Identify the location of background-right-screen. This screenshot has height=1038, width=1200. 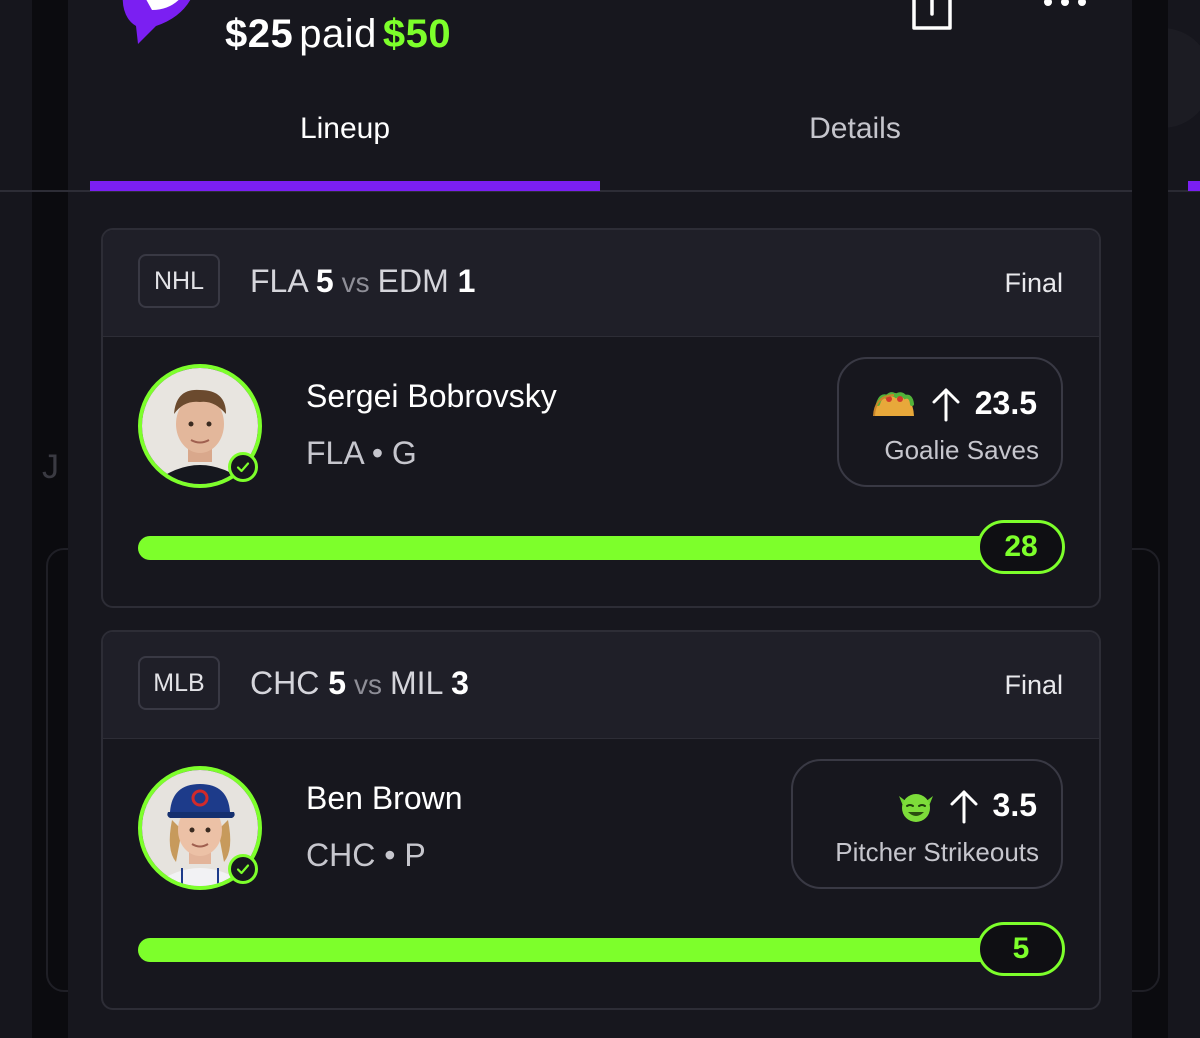
(1156, 519).